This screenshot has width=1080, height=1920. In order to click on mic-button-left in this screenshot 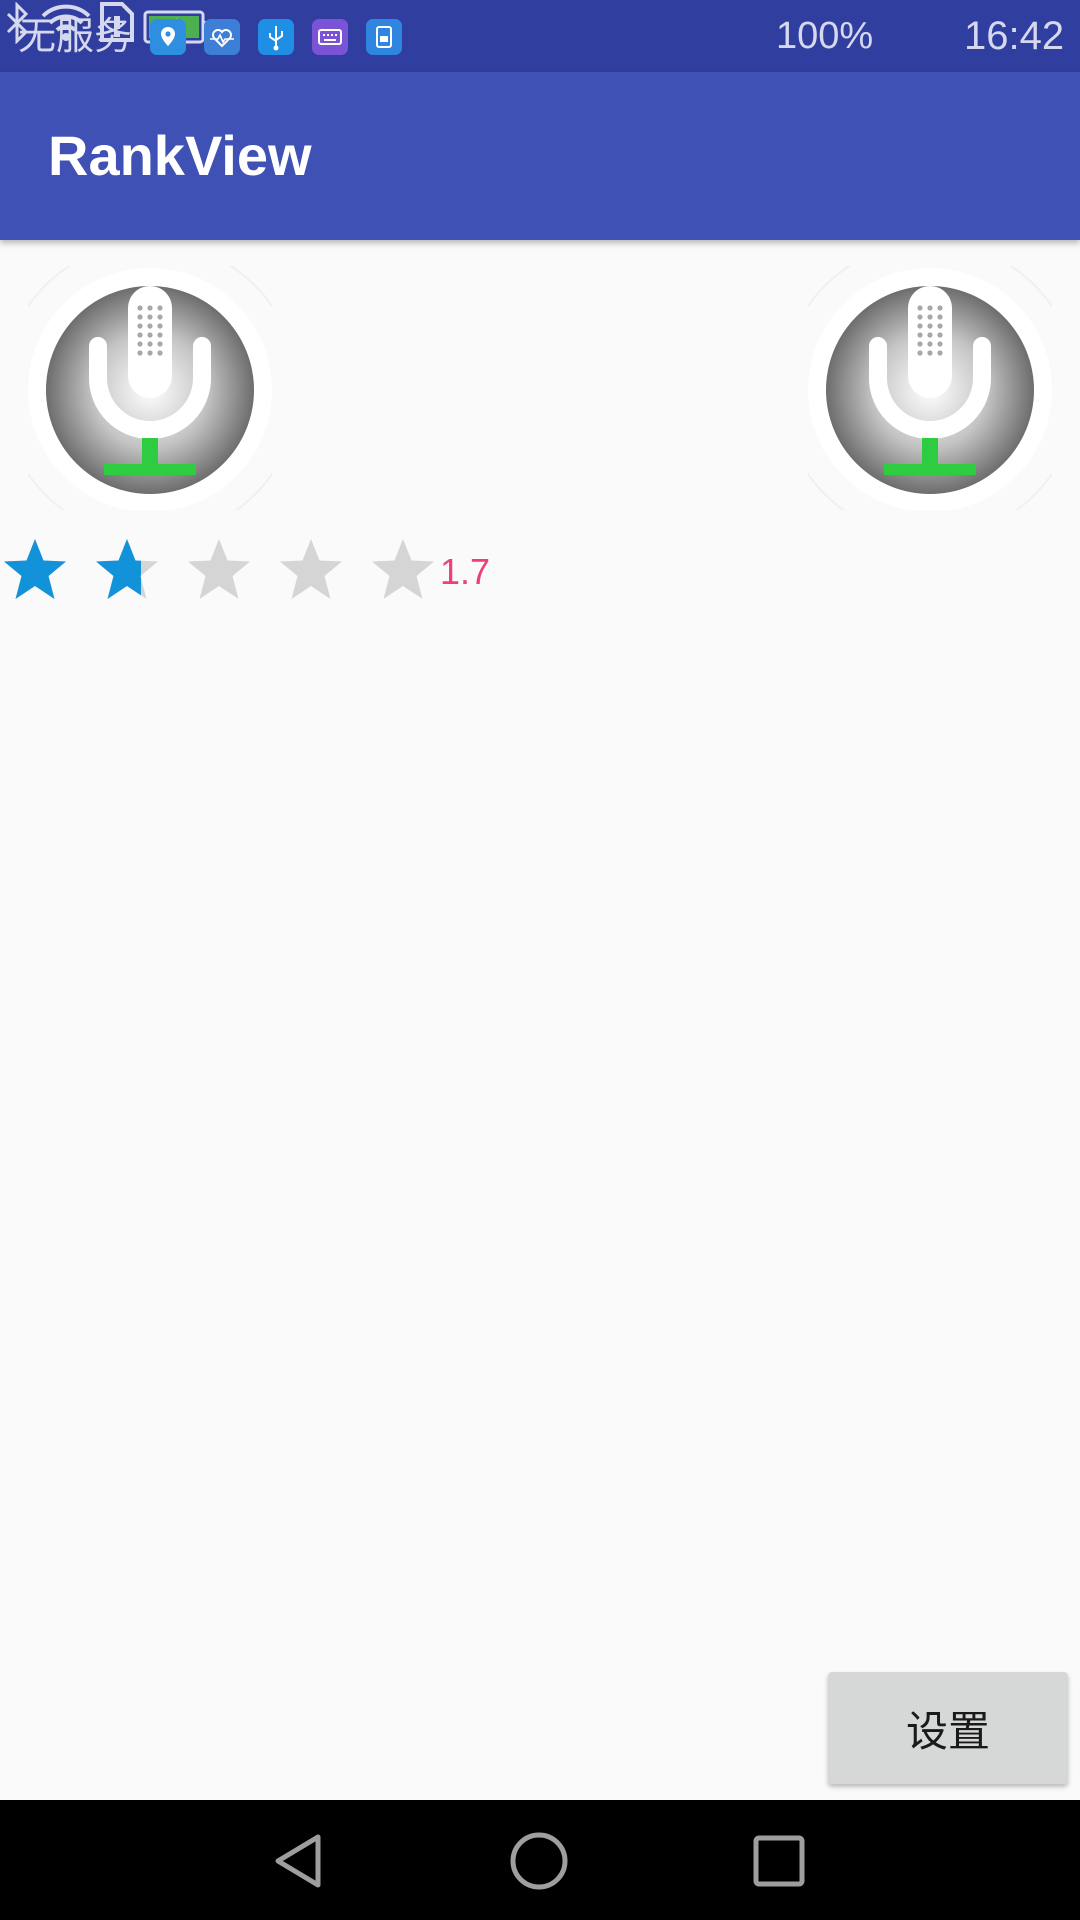, I will do `click(150, 388)`.